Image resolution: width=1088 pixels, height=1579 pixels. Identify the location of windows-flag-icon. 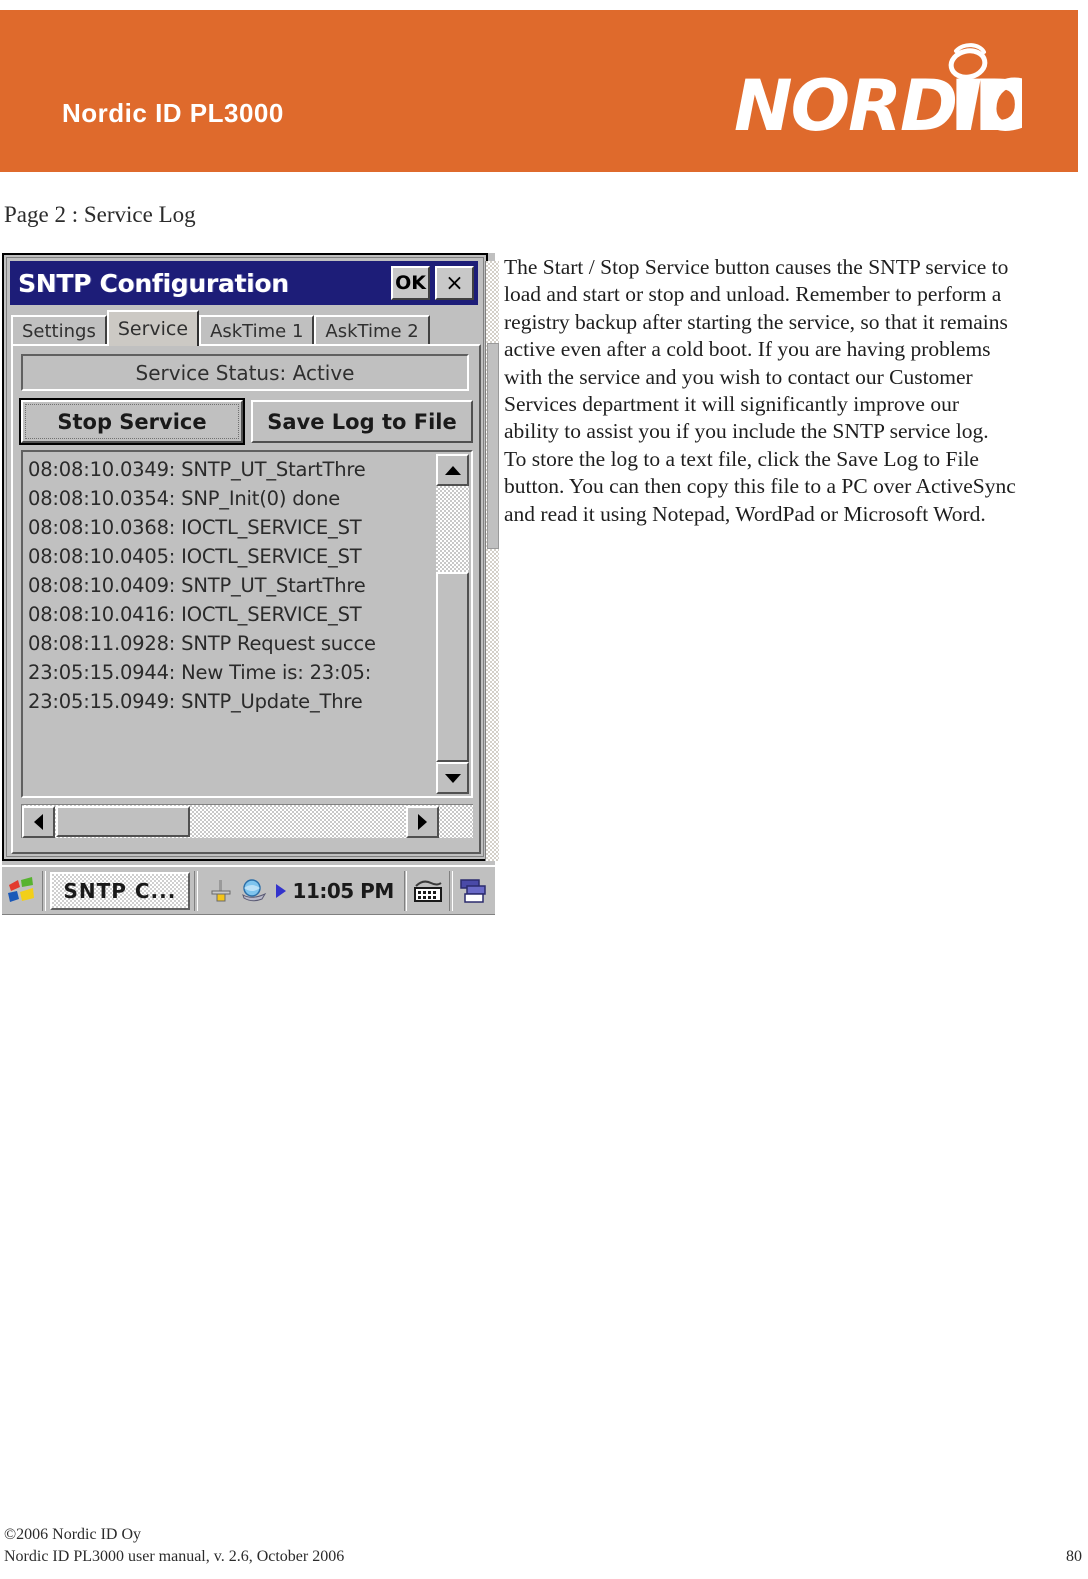
(21, 891).